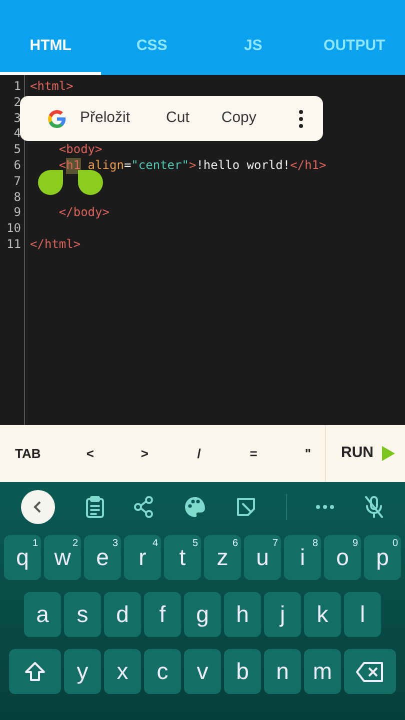 The height and width of the screenshot is (720, 405). Describe the element at coordinates (162, 671) in the screenshot. I see `keyboard-key: c` at that location.